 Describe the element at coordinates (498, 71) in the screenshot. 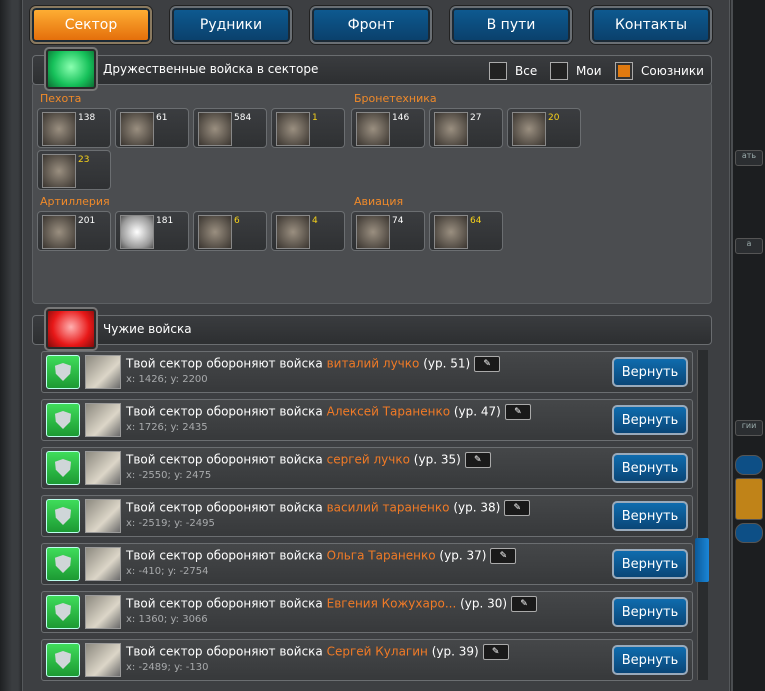

I see `filter-all-checkbox` at that location.